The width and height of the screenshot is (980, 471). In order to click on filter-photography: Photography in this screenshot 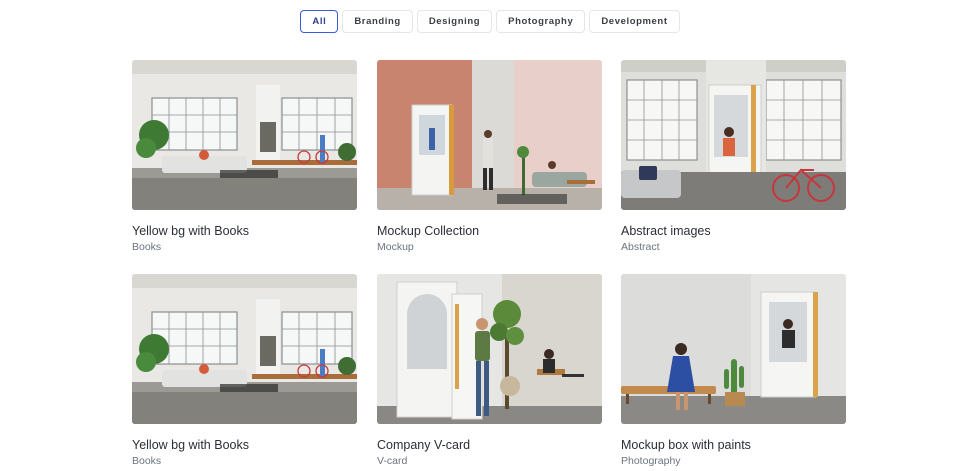, I will do `click(541, 21)`.